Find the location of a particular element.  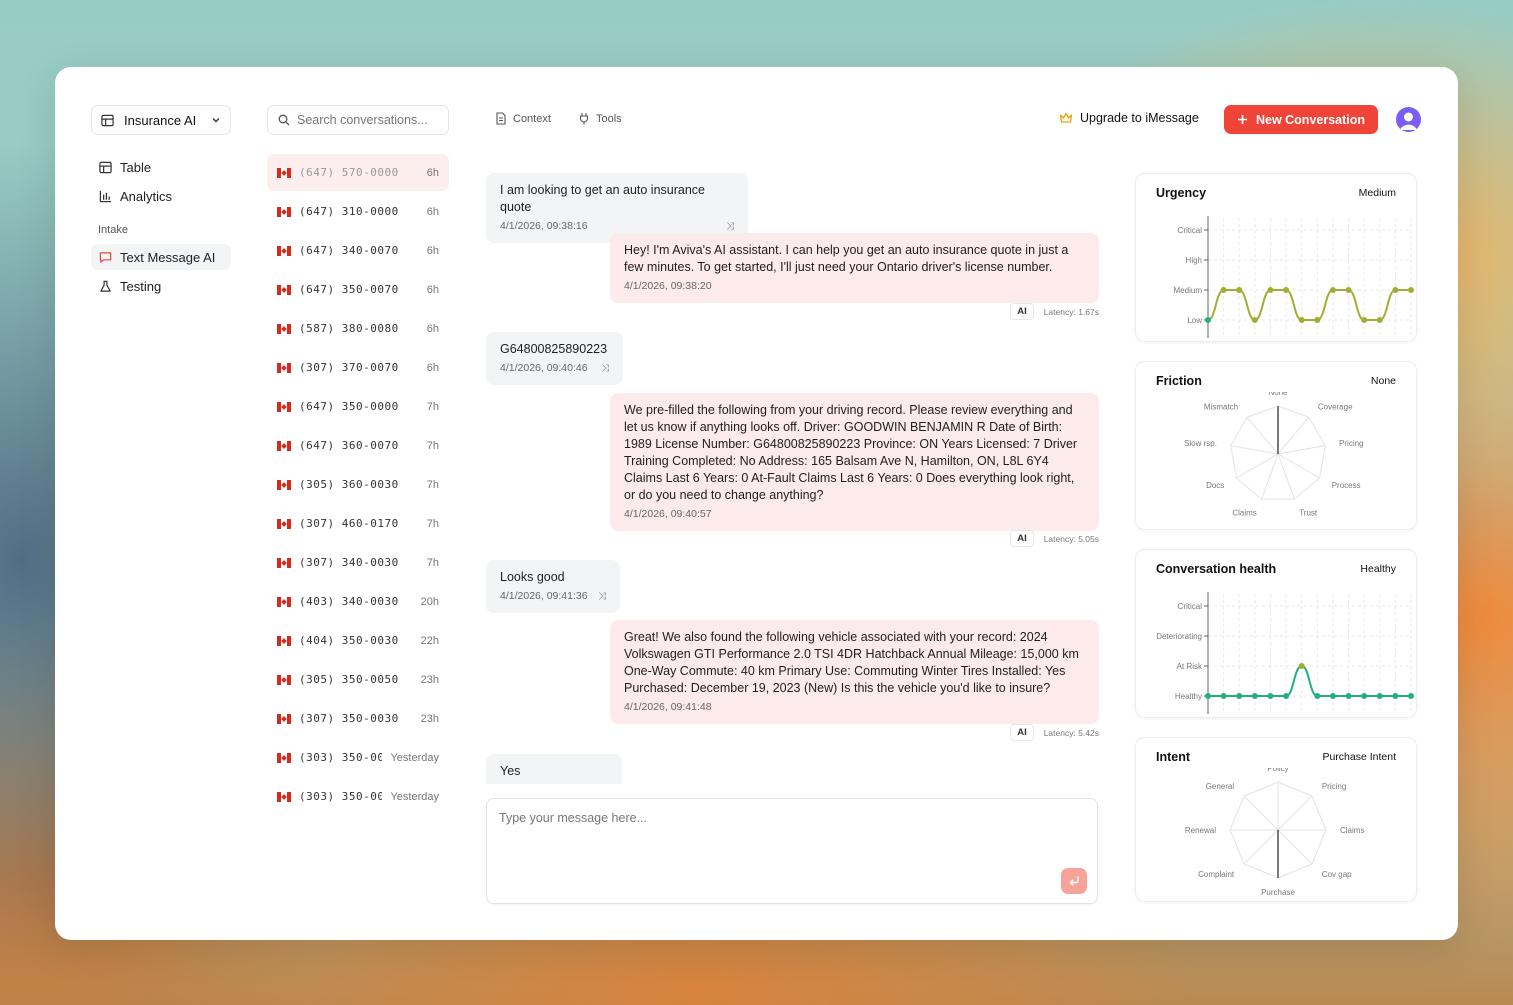

conversation-item: (307) 350-0030 23h is located at coordinates (358, 718).